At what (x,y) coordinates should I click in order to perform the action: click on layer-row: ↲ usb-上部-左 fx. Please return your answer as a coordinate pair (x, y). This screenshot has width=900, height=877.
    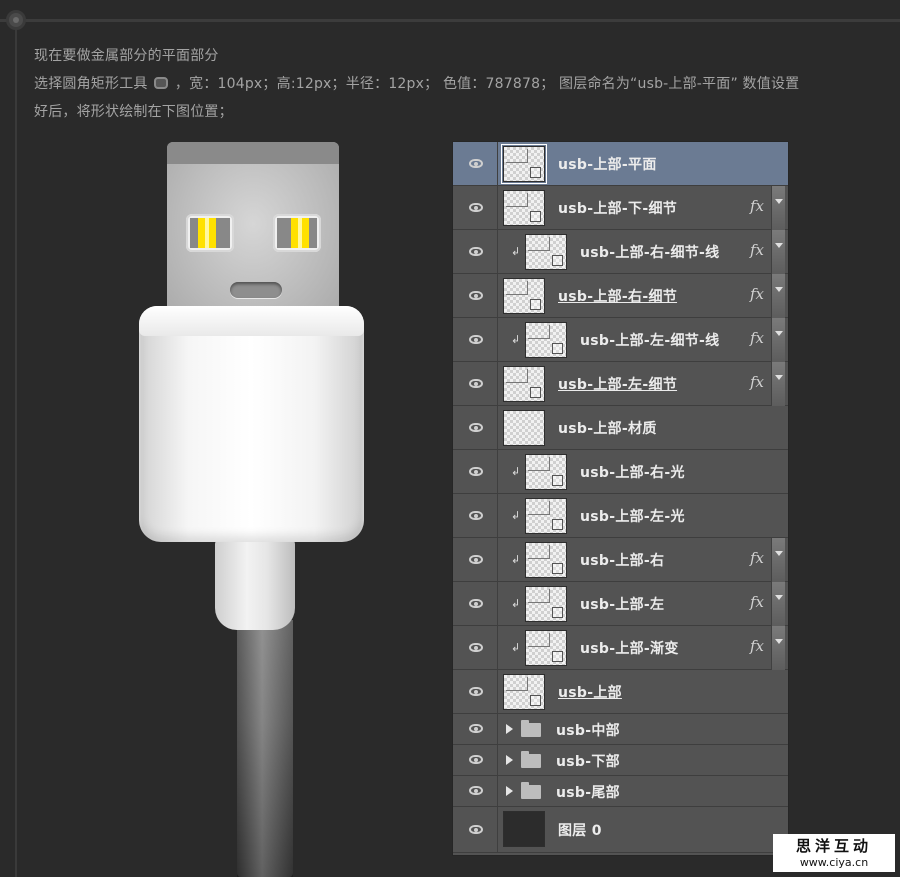
    Looking at the image, I should click on (620, 604).